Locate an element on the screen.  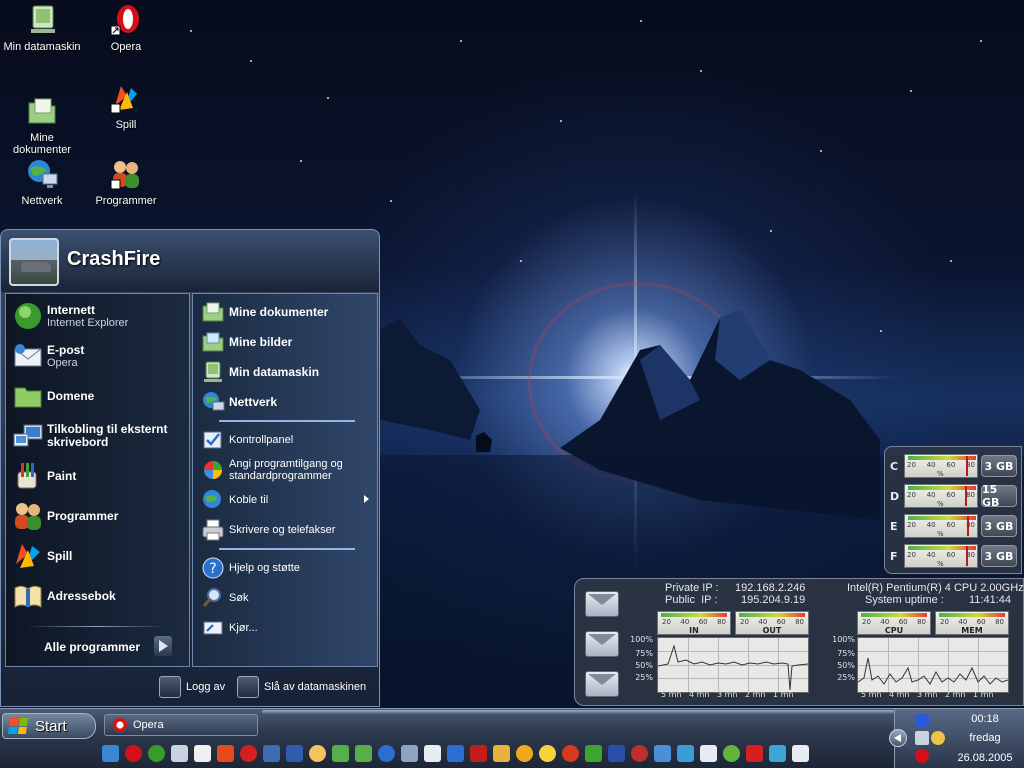
start-item-address-book: Adressebok is located at coordinates (100, 596).